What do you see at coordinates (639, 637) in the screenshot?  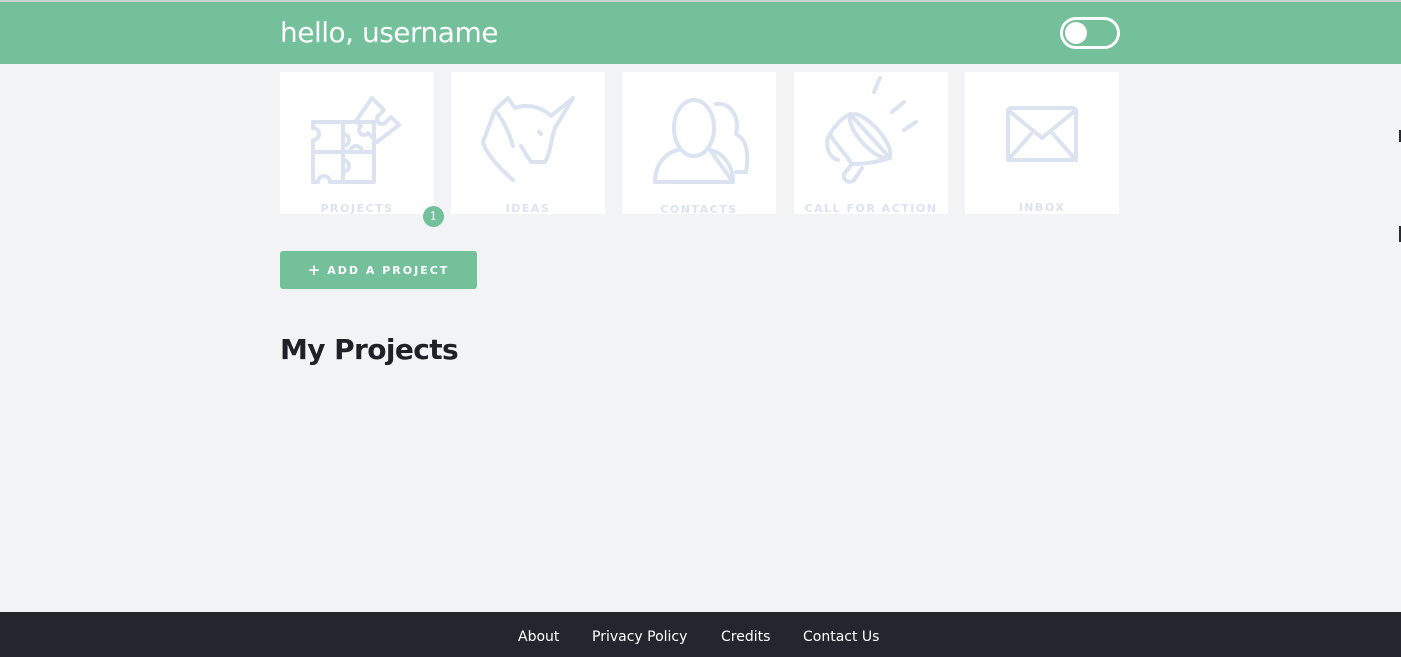 I see `footer-link-privacy-policy: Privacy Policy` at bounding box center [639, 637].